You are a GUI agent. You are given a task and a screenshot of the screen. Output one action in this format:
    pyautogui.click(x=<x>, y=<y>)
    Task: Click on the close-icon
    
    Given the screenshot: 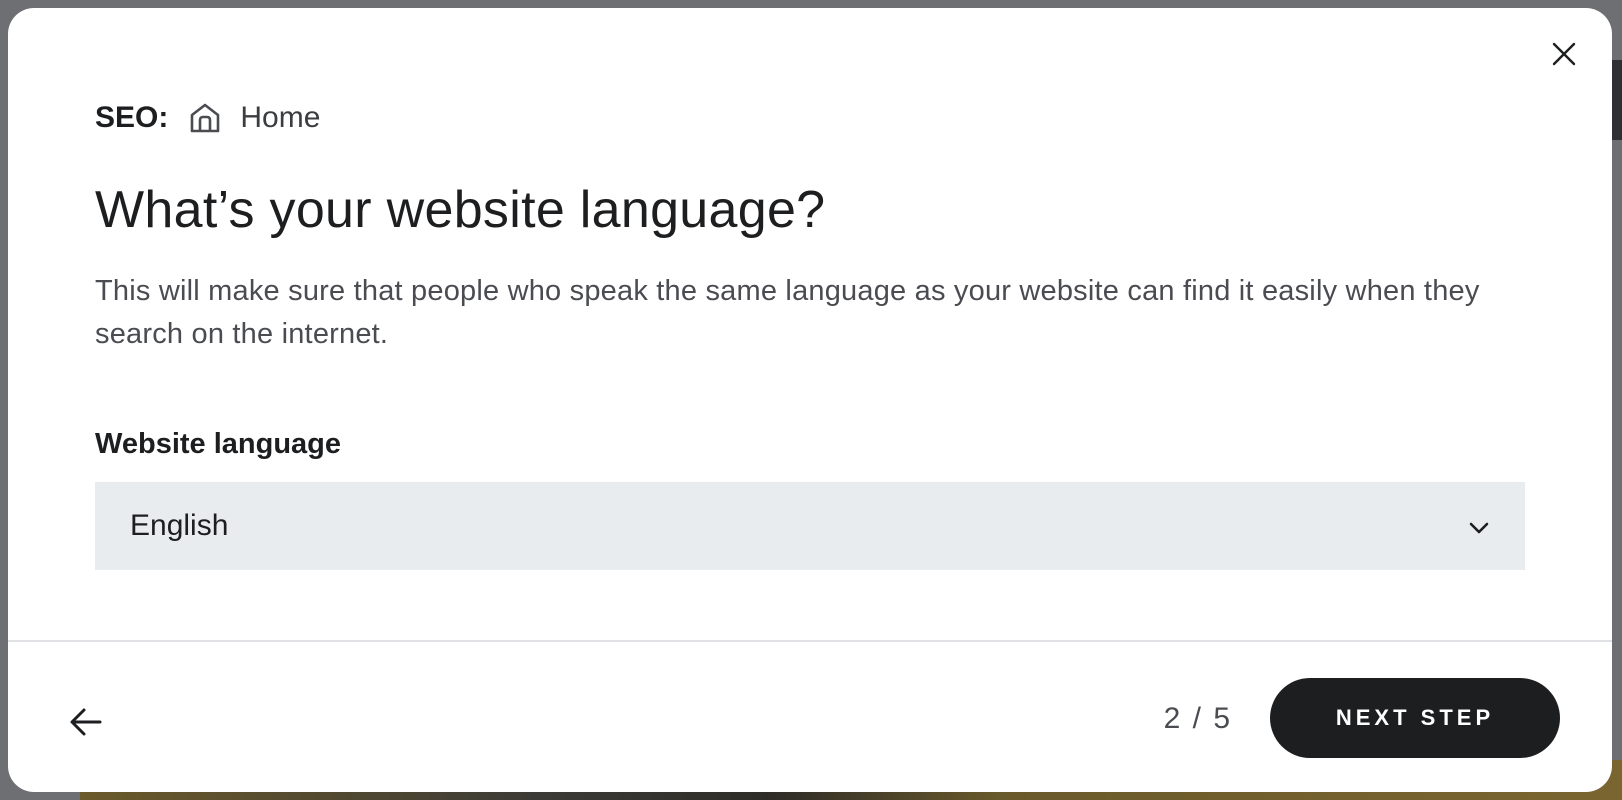 What is the action you would take?
    pyautogui.click(x=1564, y=54)
    